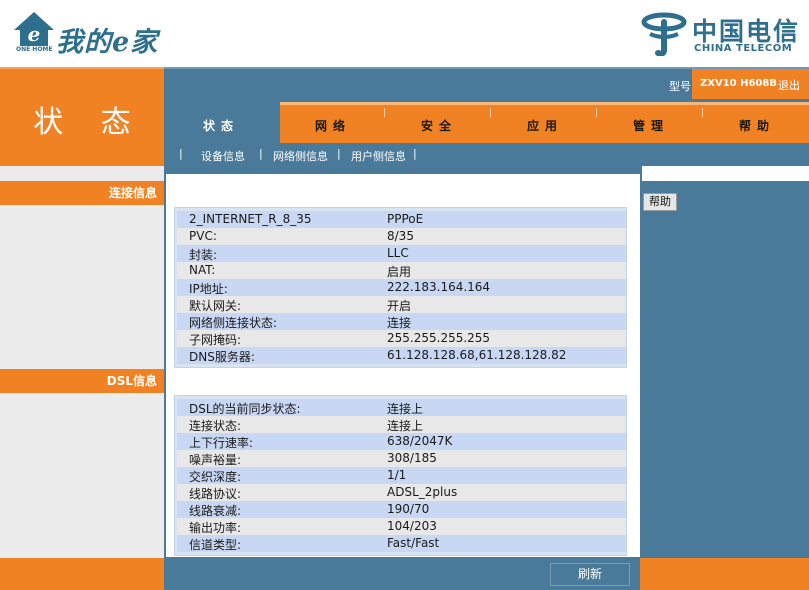 The image size is (809, 590). Describe the element at coordinates (651, 125) in the screenshot. I see `tab-management: 管理` at that location.